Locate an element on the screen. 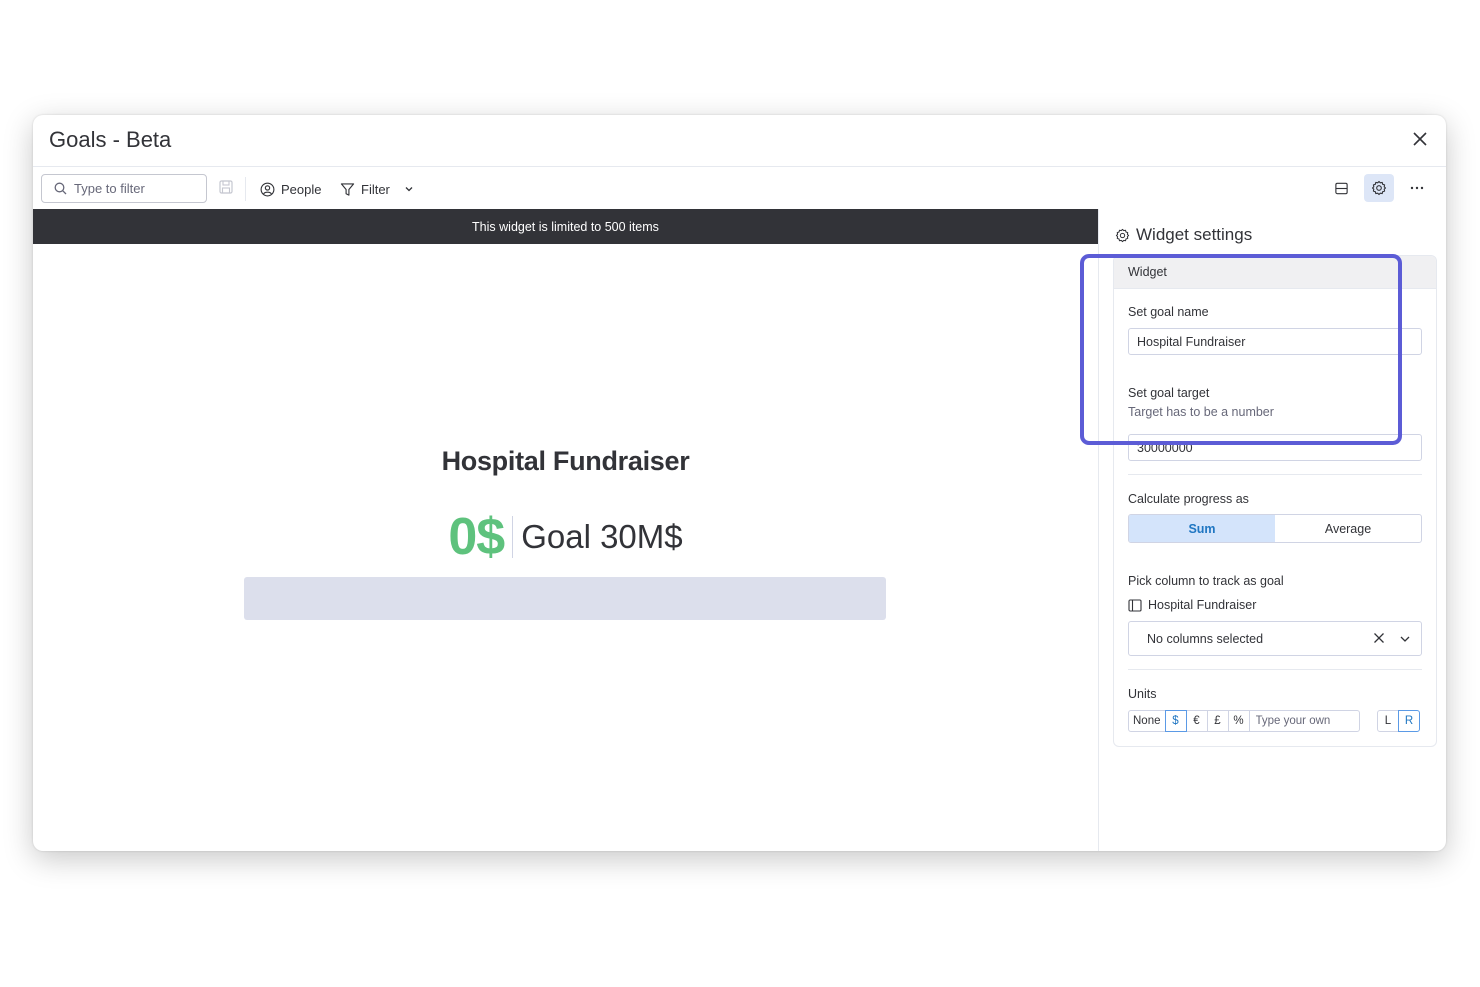 The width and height of the screenshot is (1480, 987). calc-average-option: Average is located at coordinates (1348, 528).